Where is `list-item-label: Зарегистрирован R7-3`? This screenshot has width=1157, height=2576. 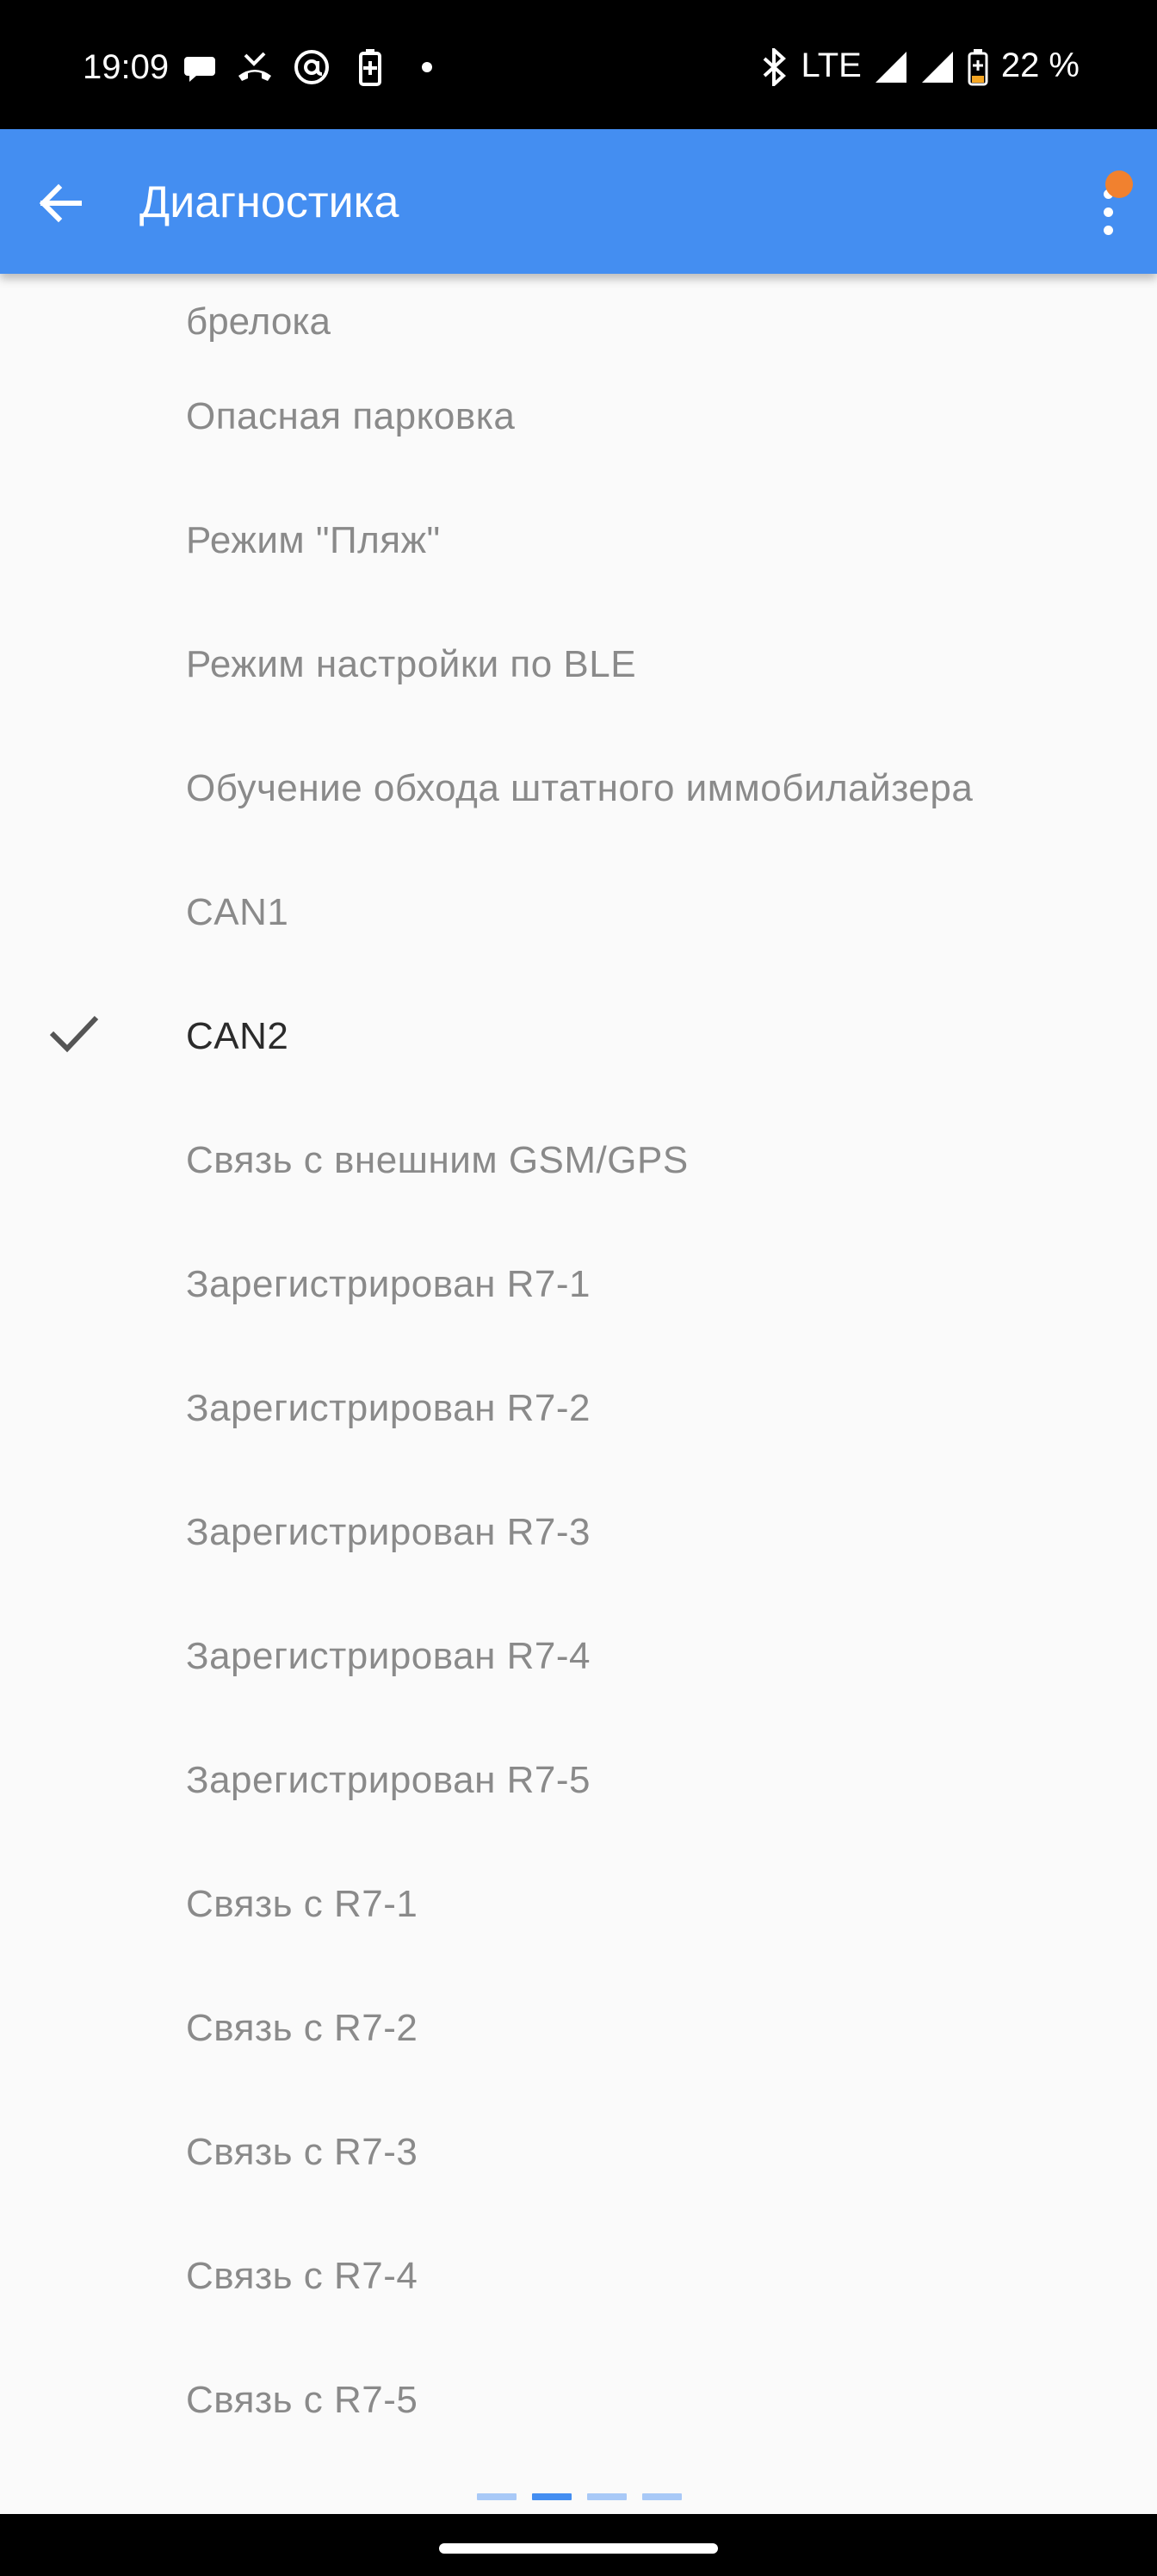
list-item-label: Зарегистрирован R7-3 is located at coordinates (388, 1532).